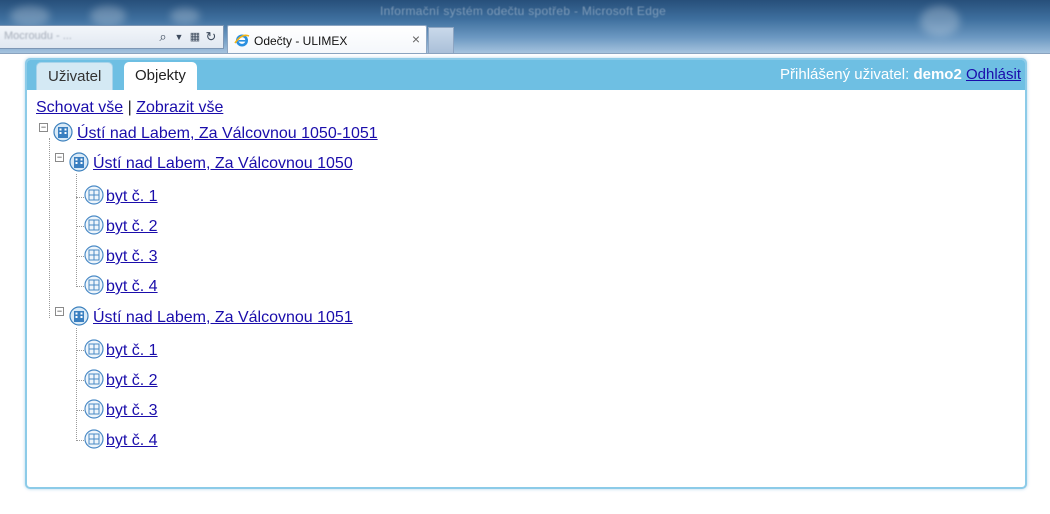 The height and width of the screenshot is (514, 1050). I want to click on browser-tab: Odečty - ULIMEX ×, so click(327, 39).